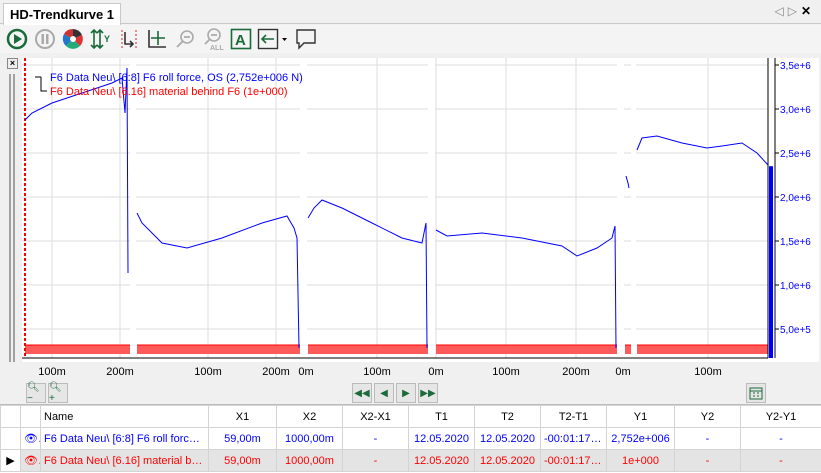  What do you see at coordinates (10, 460) in the screenshot?
I see `row-selected-icon: ▶` at bounding box center [10, 460].